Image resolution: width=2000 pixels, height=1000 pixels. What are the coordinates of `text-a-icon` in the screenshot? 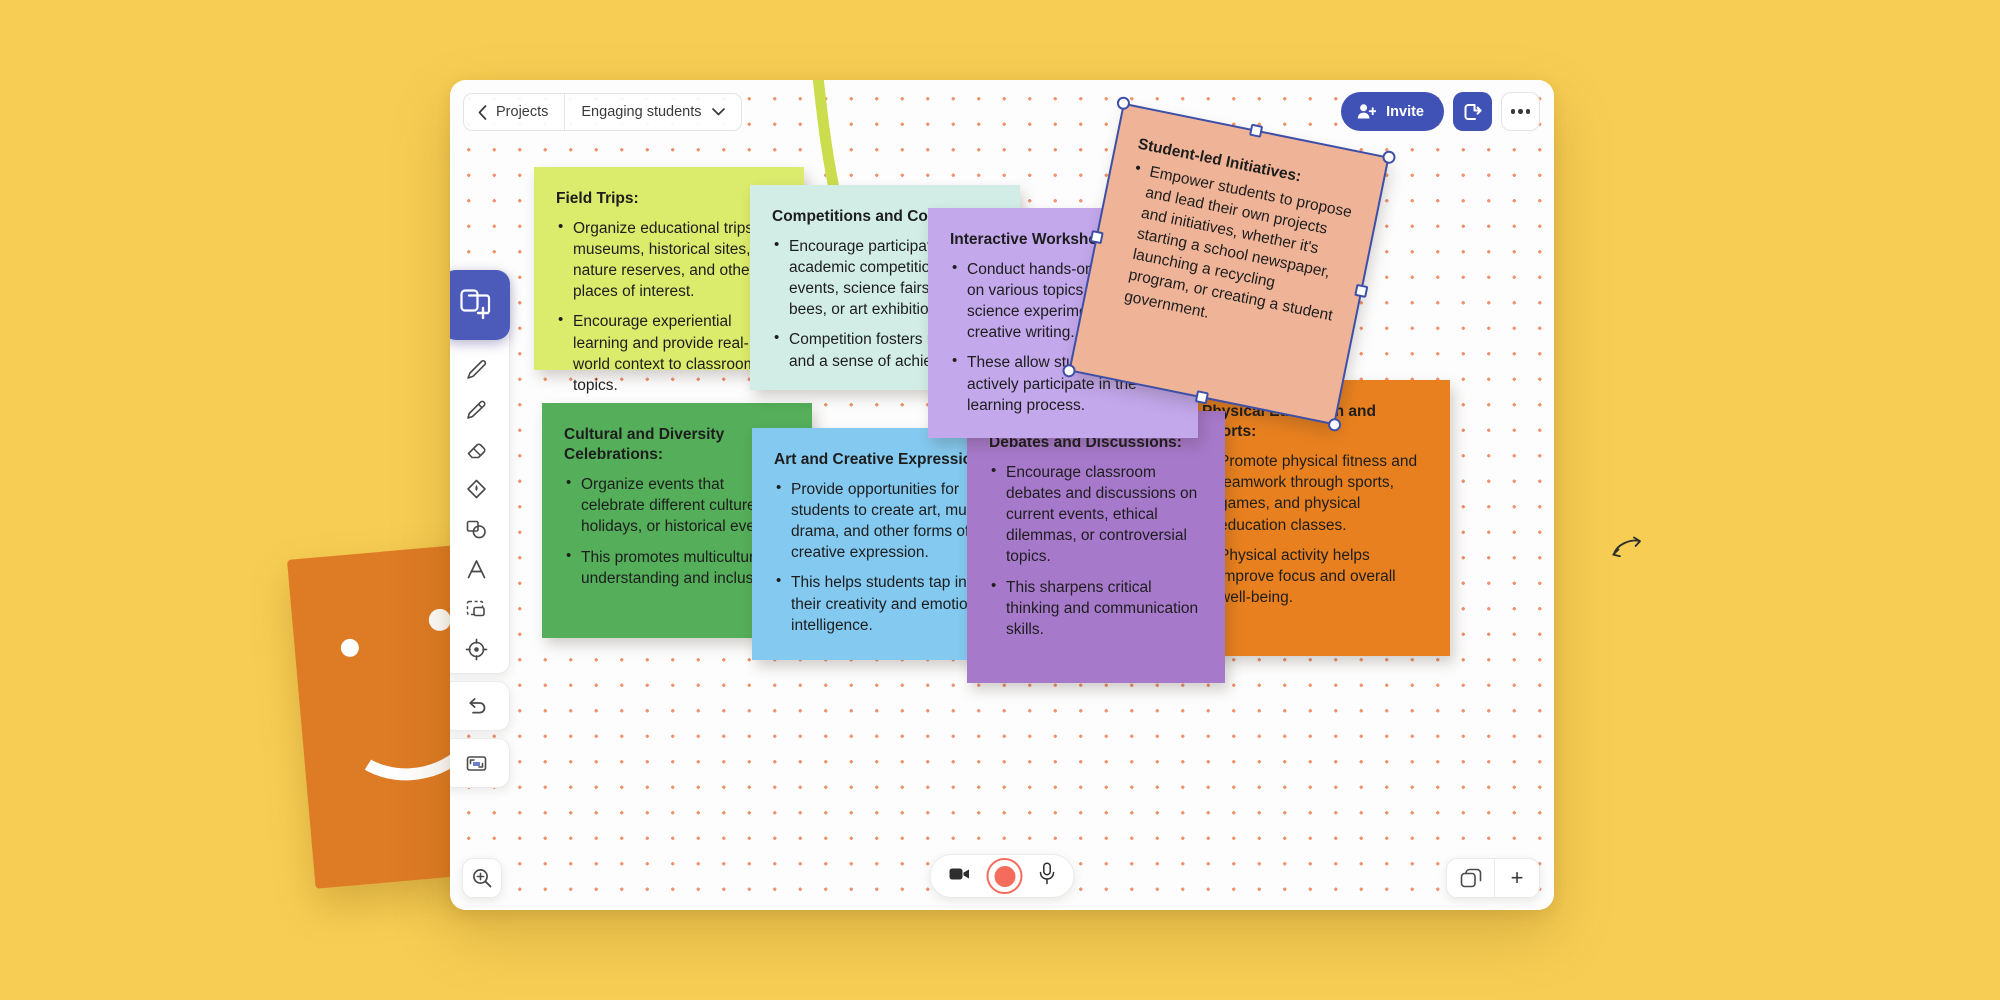 It's located at (476, 568).